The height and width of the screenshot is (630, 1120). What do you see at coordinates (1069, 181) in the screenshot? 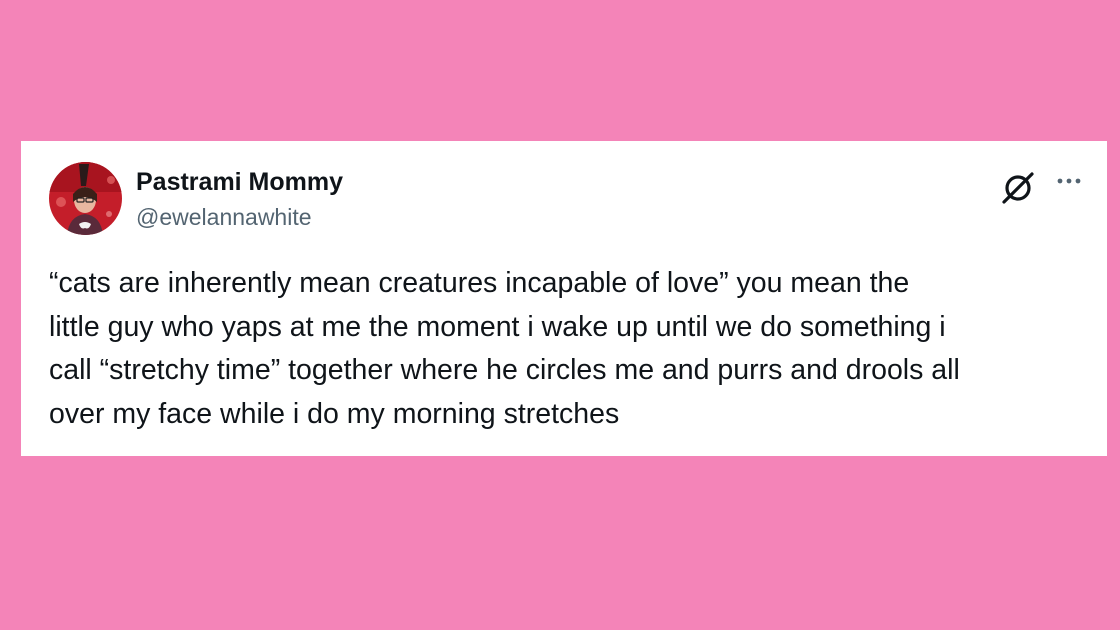
I see `more-options-icon` at bounding box center [1069, 181].